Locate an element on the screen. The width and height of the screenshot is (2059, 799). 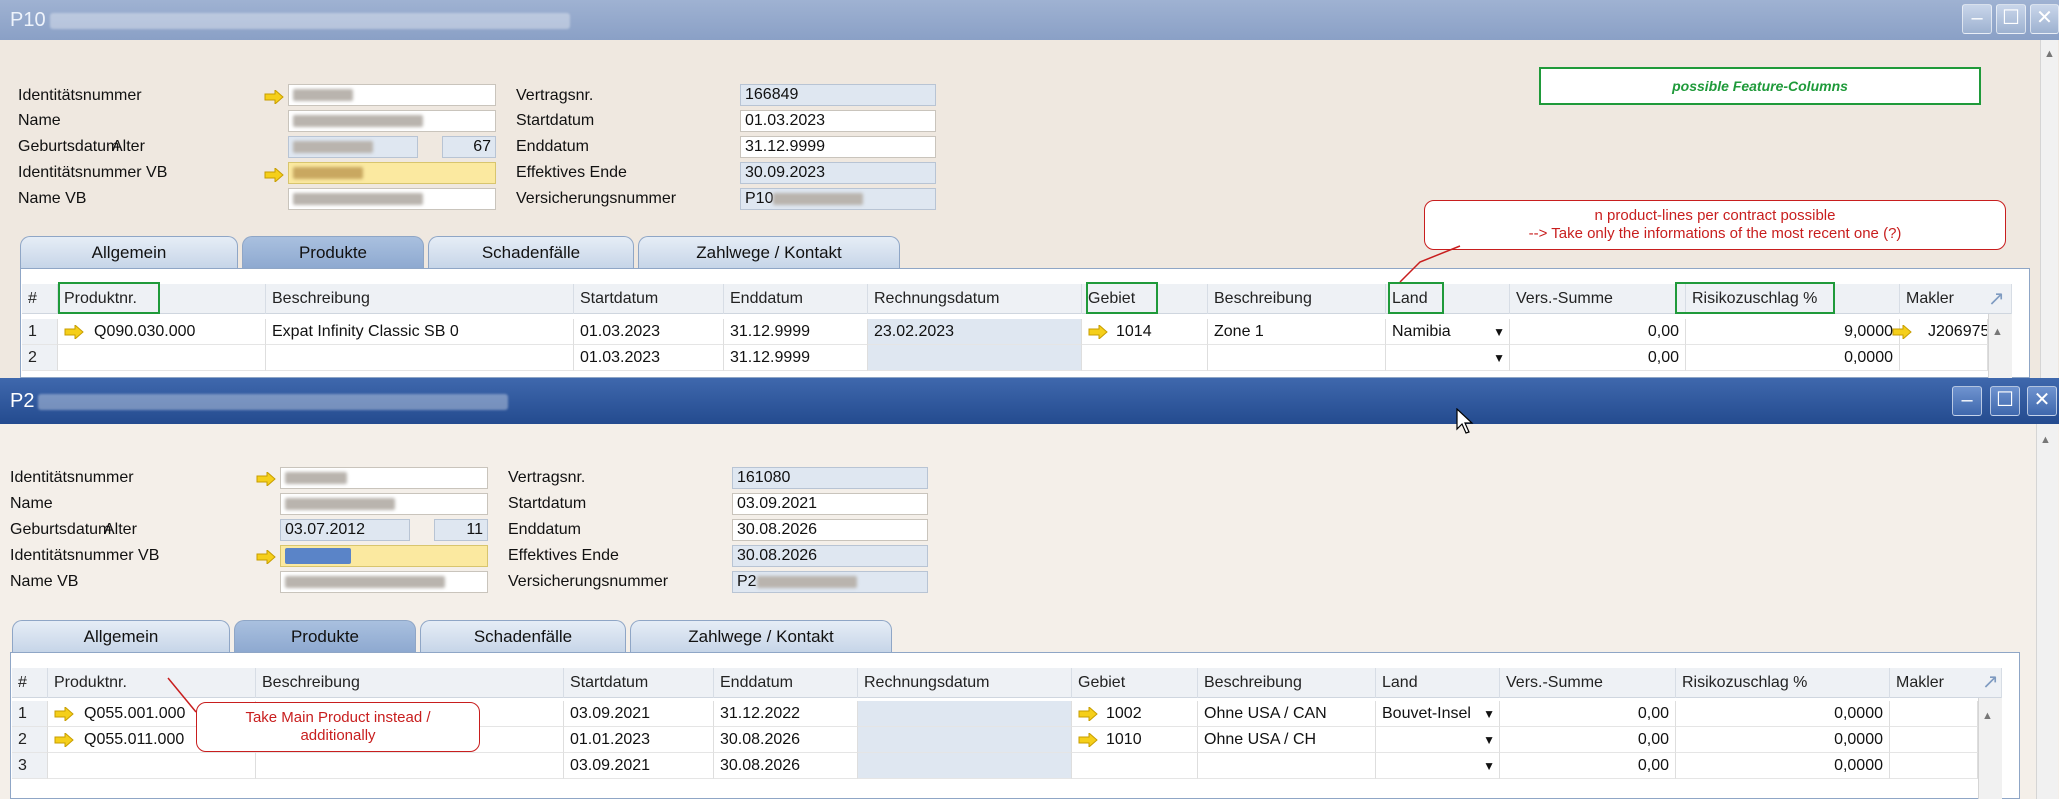
name-vb-field is located at coordinates (384, 582).